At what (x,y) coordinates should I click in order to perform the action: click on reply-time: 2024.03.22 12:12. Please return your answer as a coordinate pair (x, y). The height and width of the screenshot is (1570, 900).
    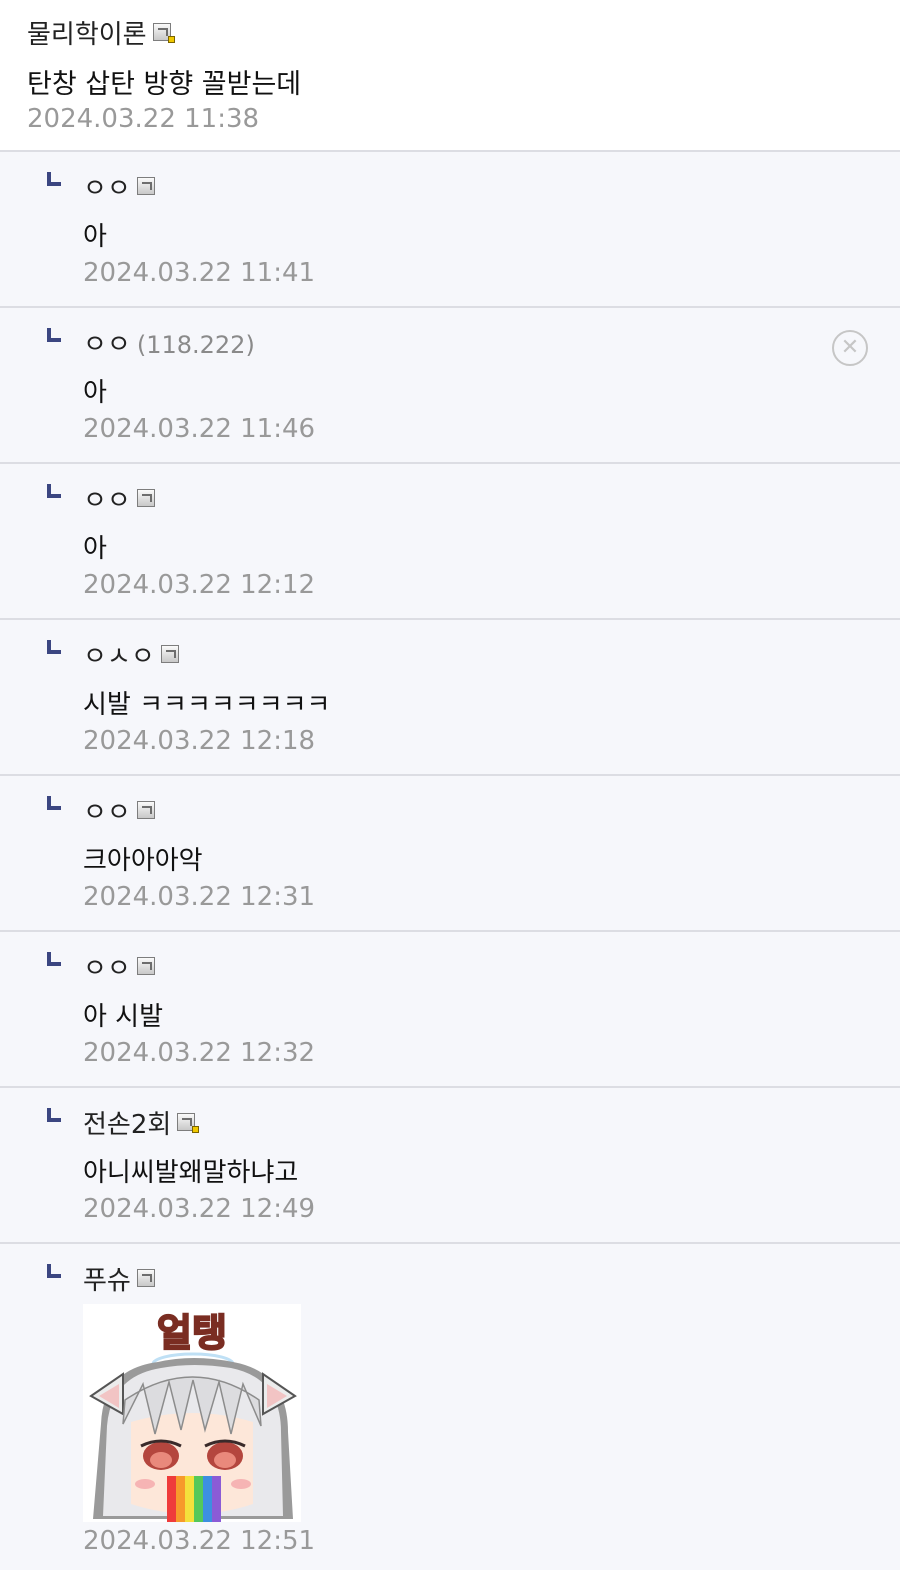
    Looking at the image, I should click on (199, 585).